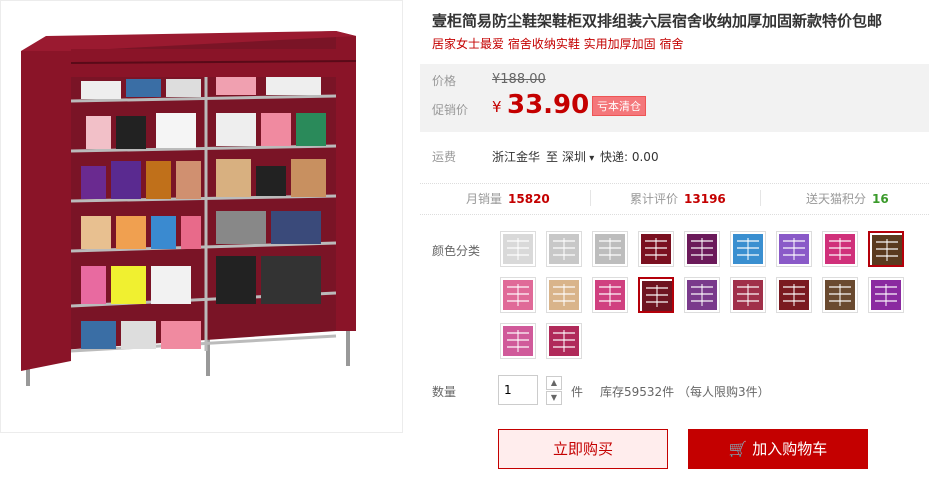 The height and width of the screenshot is (481, 929). What do you see at coordinates (554, 398) in the screenshot?
I see `quantity-decrease-button: ▼` at bounding box center [554, 398].